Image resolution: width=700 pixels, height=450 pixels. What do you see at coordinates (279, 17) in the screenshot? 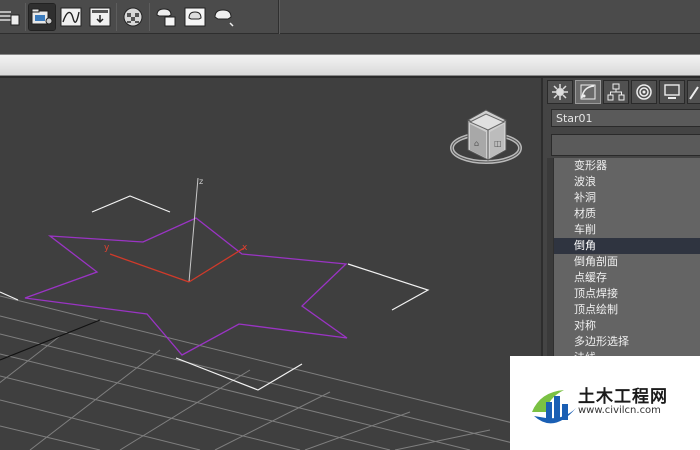
I see `toolbar-end-separator` at bounding box center [279, 17].